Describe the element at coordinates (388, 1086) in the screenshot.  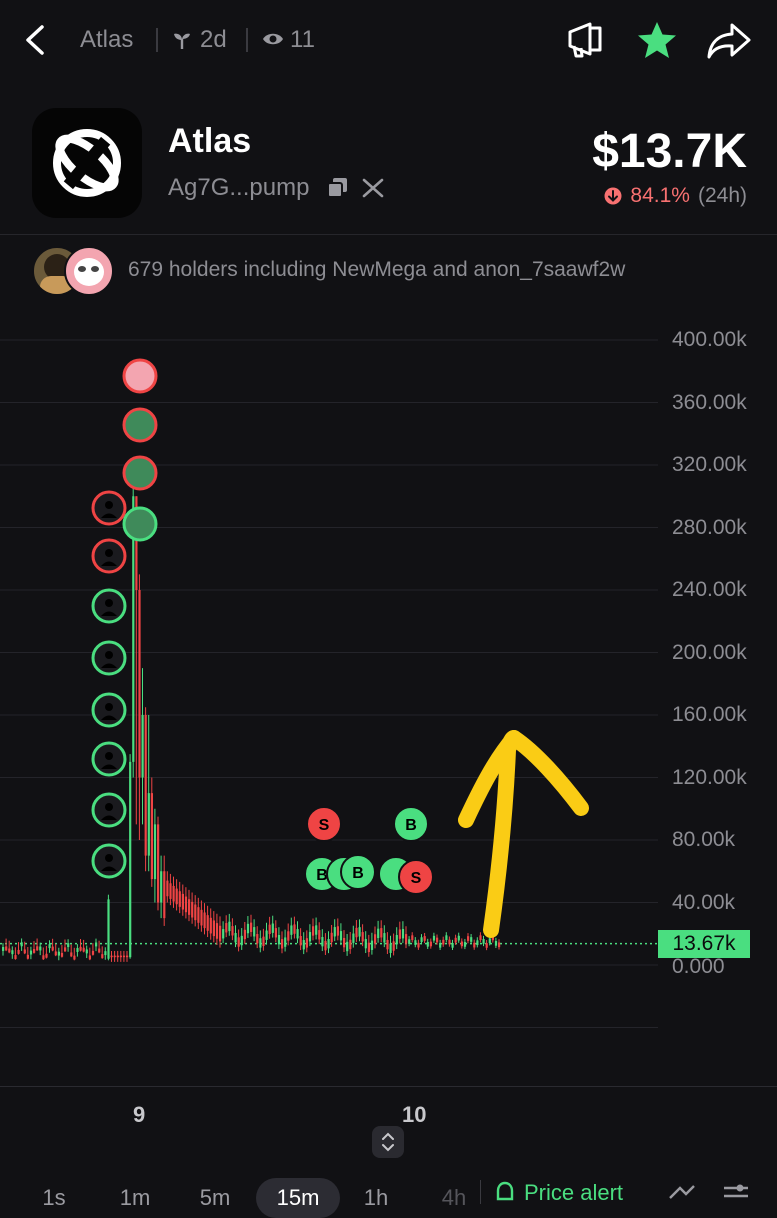
I see `x-axis-line` at that location.